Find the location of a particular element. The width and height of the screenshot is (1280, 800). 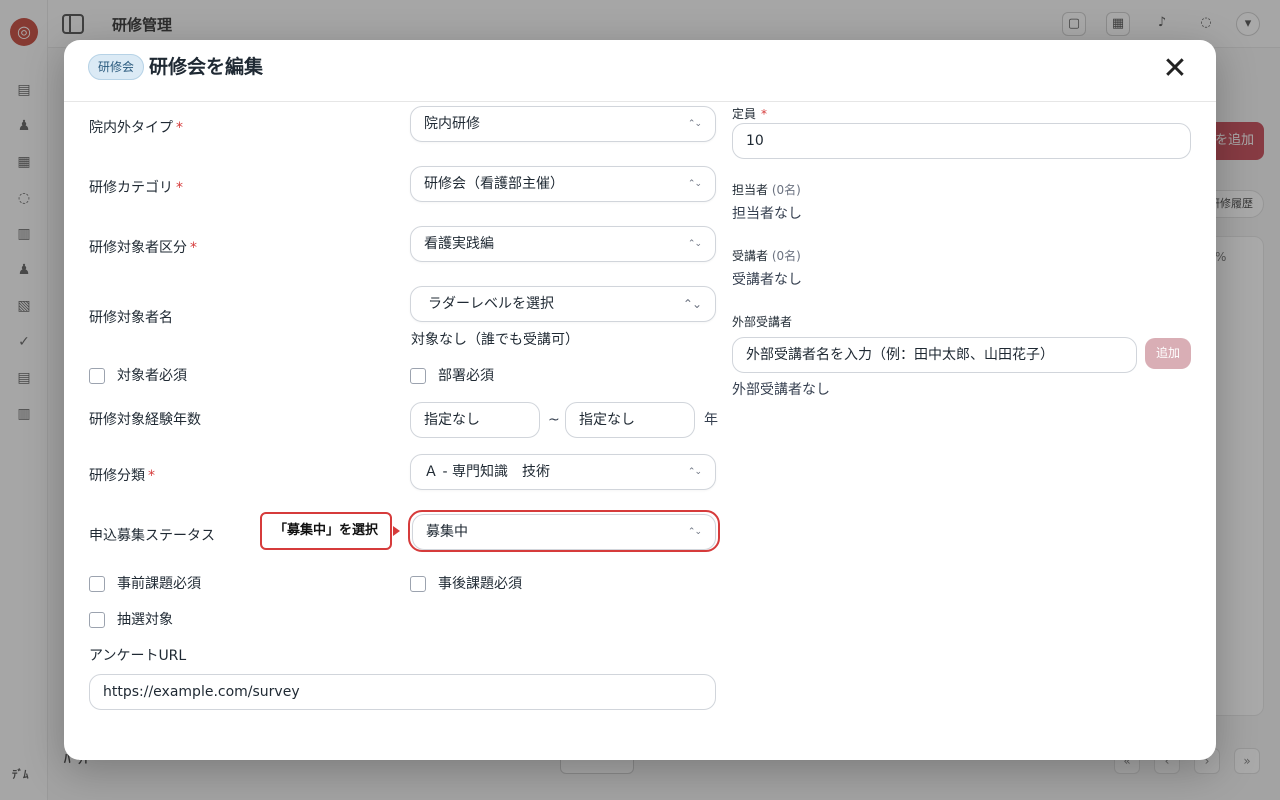

target-division-label: 研修対象者区分 * is located at coordinates (143, 248).